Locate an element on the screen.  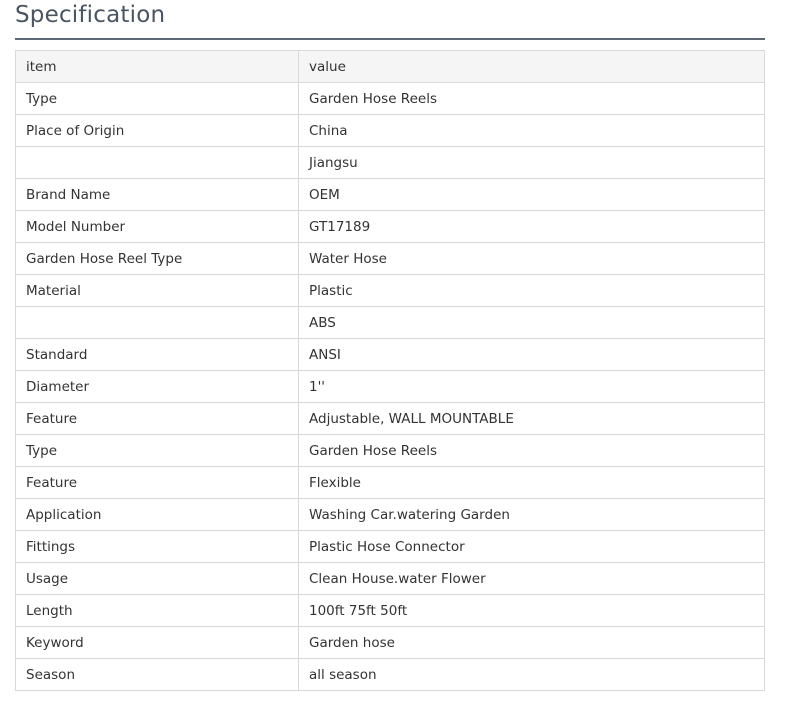
item-cell: Standard is located at coordinates (157, 354).